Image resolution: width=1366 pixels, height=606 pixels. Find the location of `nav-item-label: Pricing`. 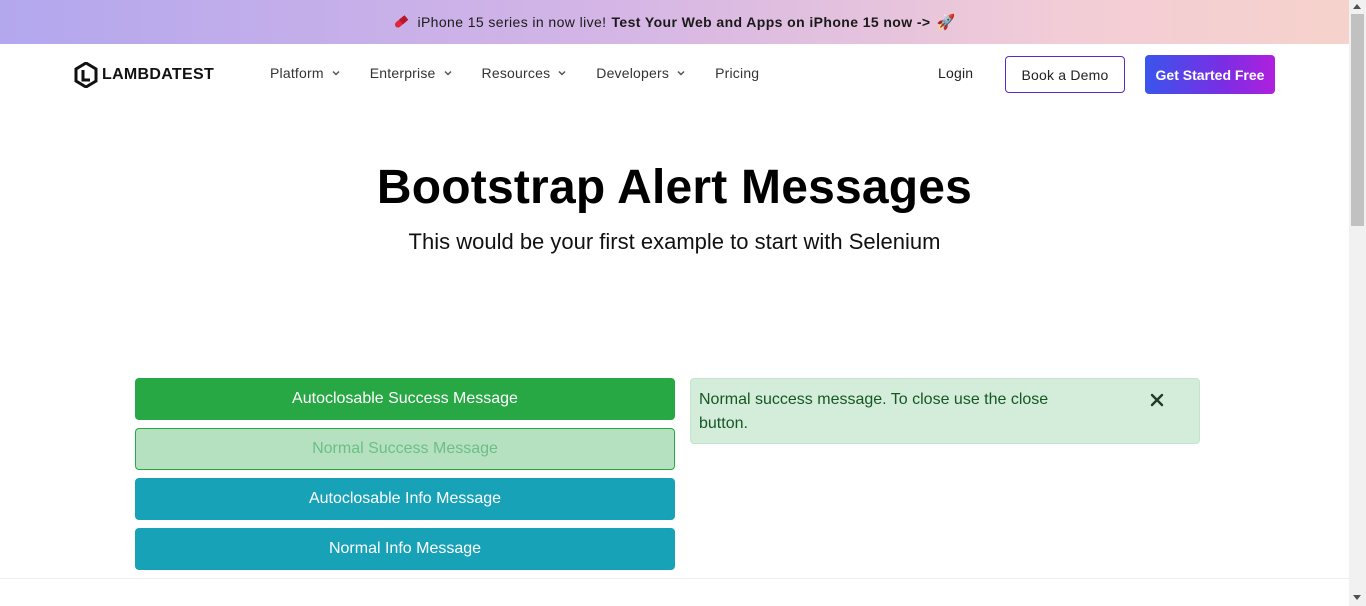

nav-item-label: Pricing is located at coordinates (737, 73).